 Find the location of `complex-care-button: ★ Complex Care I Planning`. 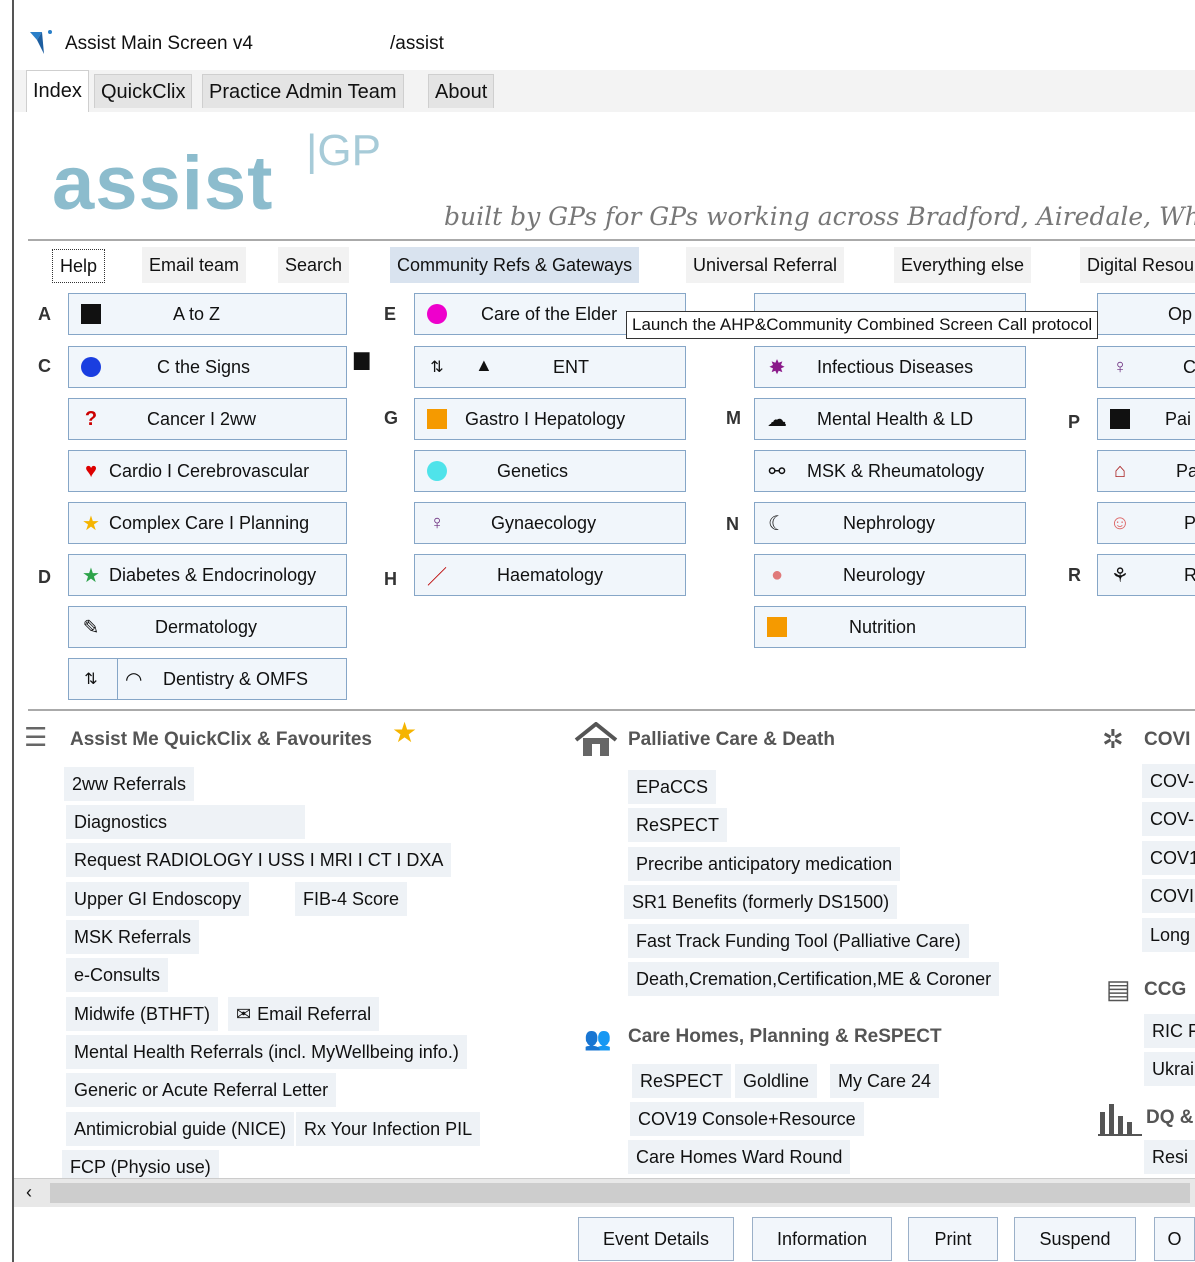

complex-care-button: ★ Complex Care I Planning is located at coordinates (207, 523).